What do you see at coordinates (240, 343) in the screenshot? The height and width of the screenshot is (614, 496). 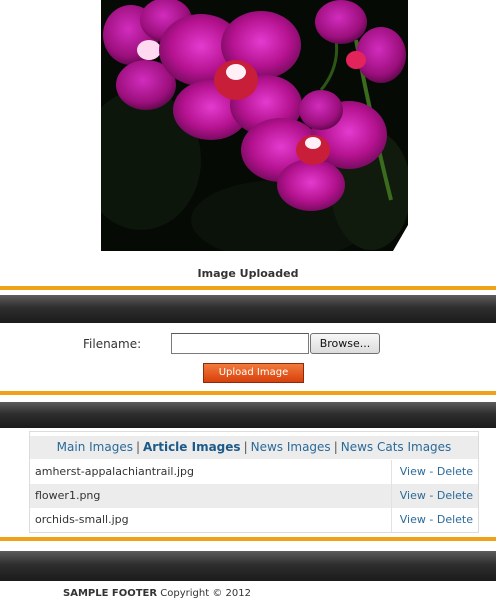 I see `filename-field` at bounding box center [240, 343].